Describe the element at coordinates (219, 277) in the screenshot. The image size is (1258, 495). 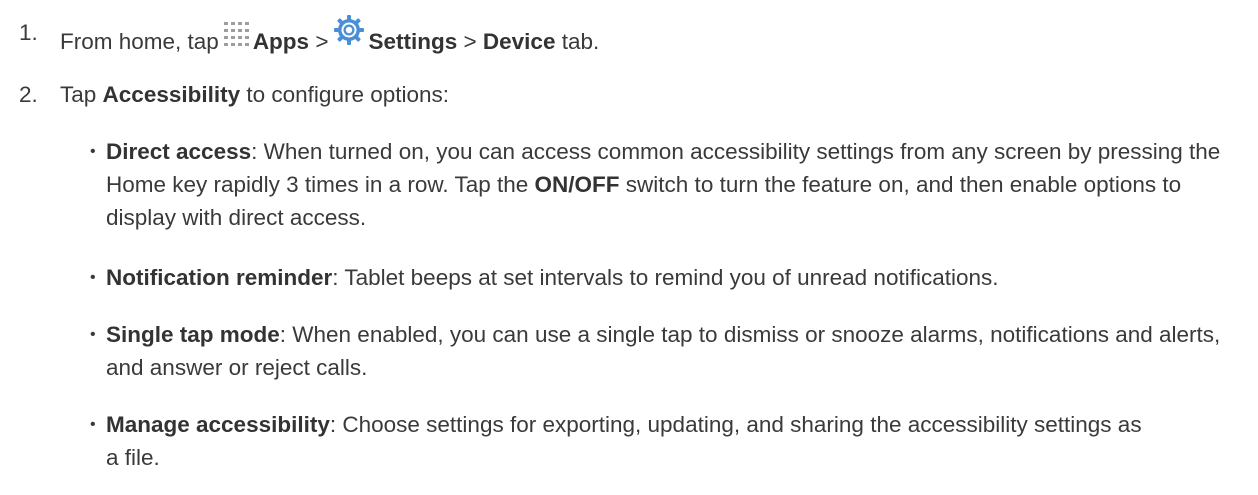
I see `option-term: Notification reminder` at that location.